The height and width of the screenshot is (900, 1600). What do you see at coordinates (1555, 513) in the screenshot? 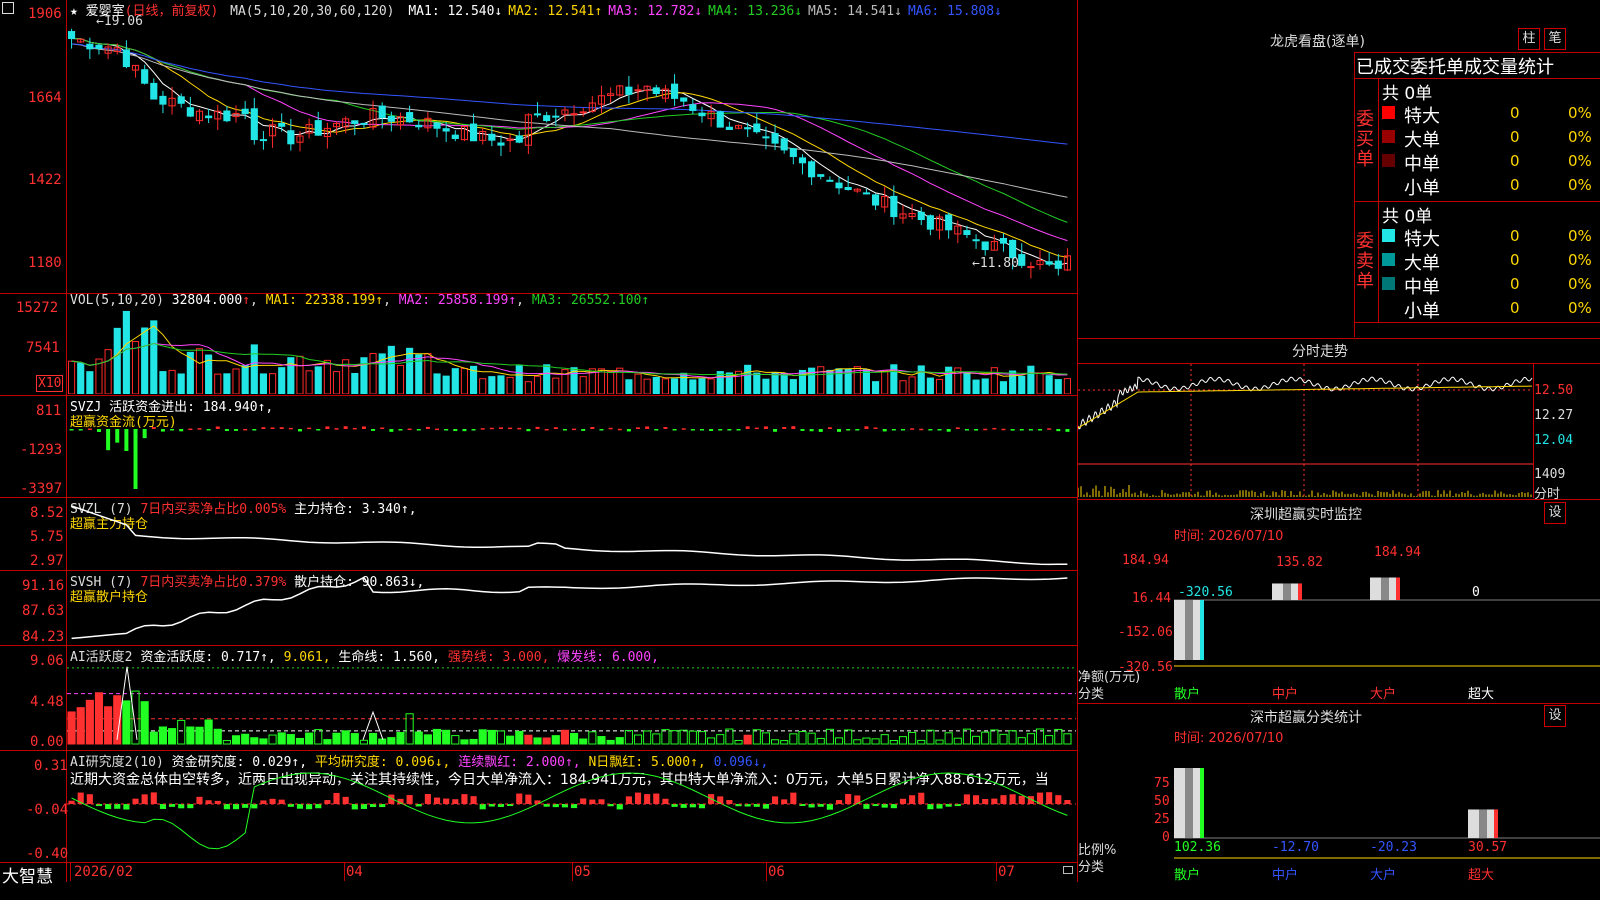
I see `monitor-settings-button: 设` at bounding box center [1555, 513].